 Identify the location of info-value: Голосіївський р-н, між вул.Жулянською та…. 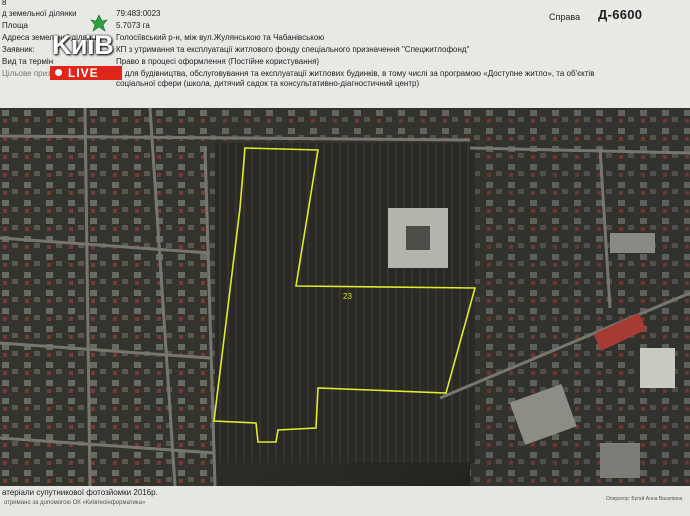
(220, 37).